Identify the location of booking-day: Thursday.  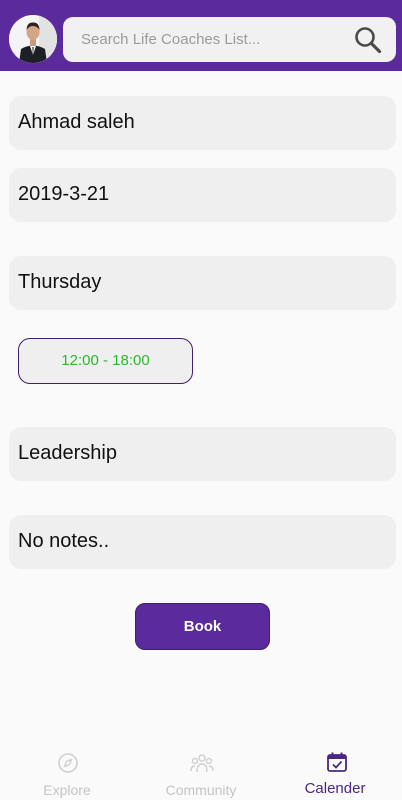
(60, 282).